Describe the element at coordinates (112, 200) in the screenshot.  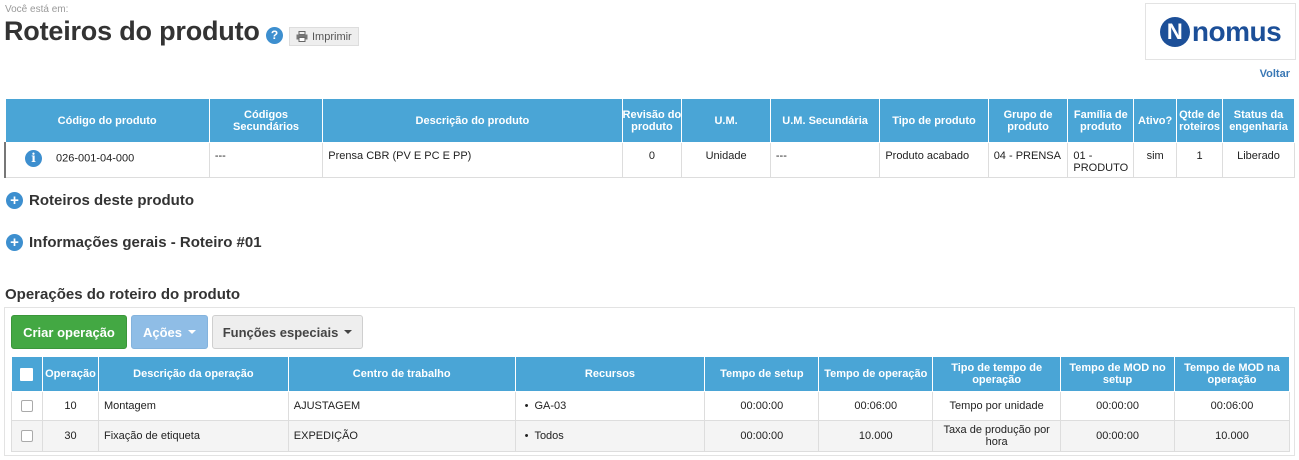
I see `section-roteiros-label: Roteiros deste produto` at that location.